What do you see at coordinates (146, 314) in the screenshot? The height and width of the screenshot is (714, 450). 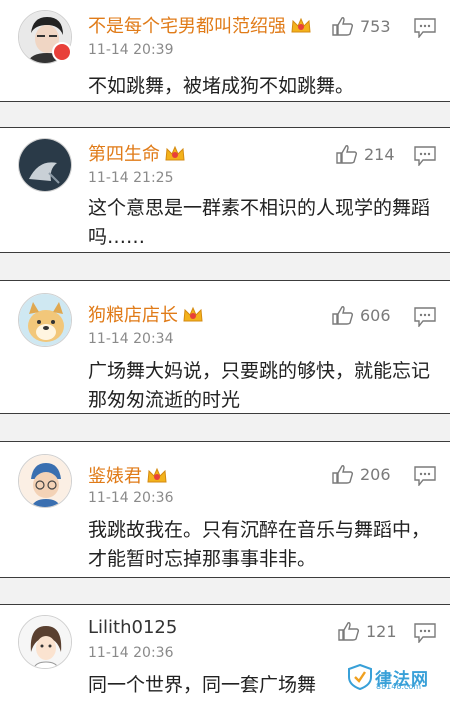 I see `username: 狗粮店店长` at bounding box center [146, 314].